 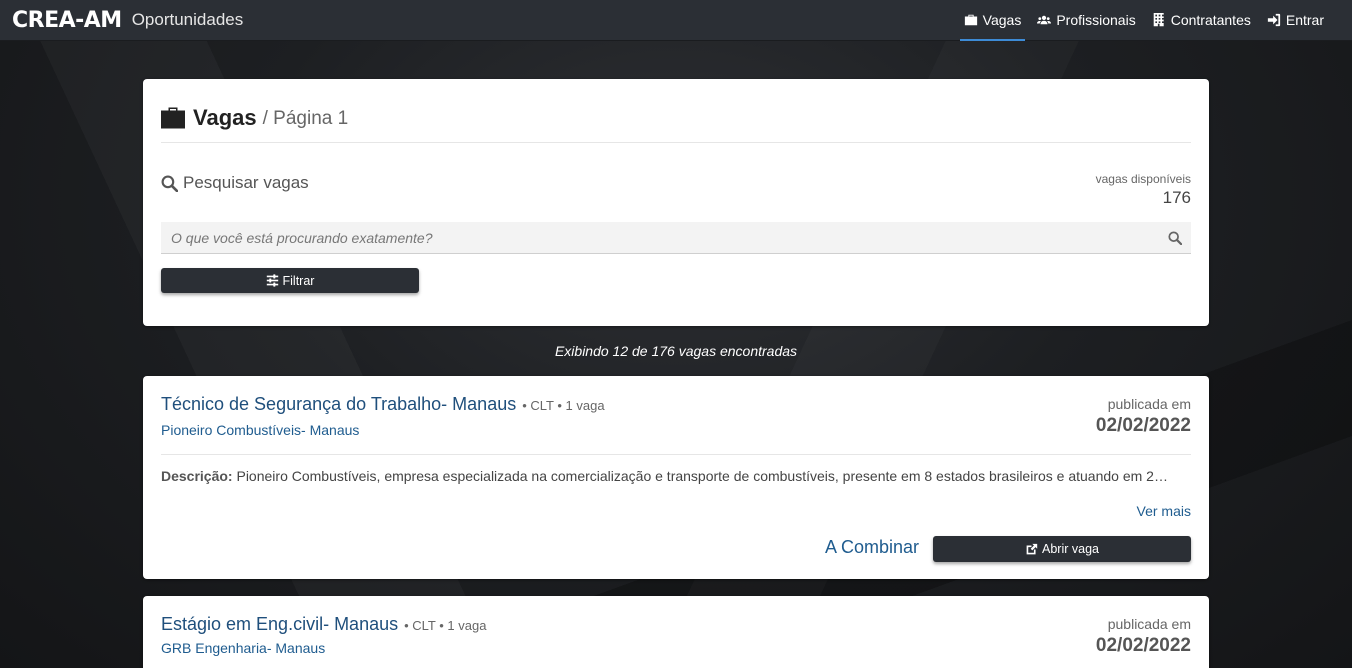 I want to click on search-heading: Pesquisar vagas, so click(x=235, y=183).